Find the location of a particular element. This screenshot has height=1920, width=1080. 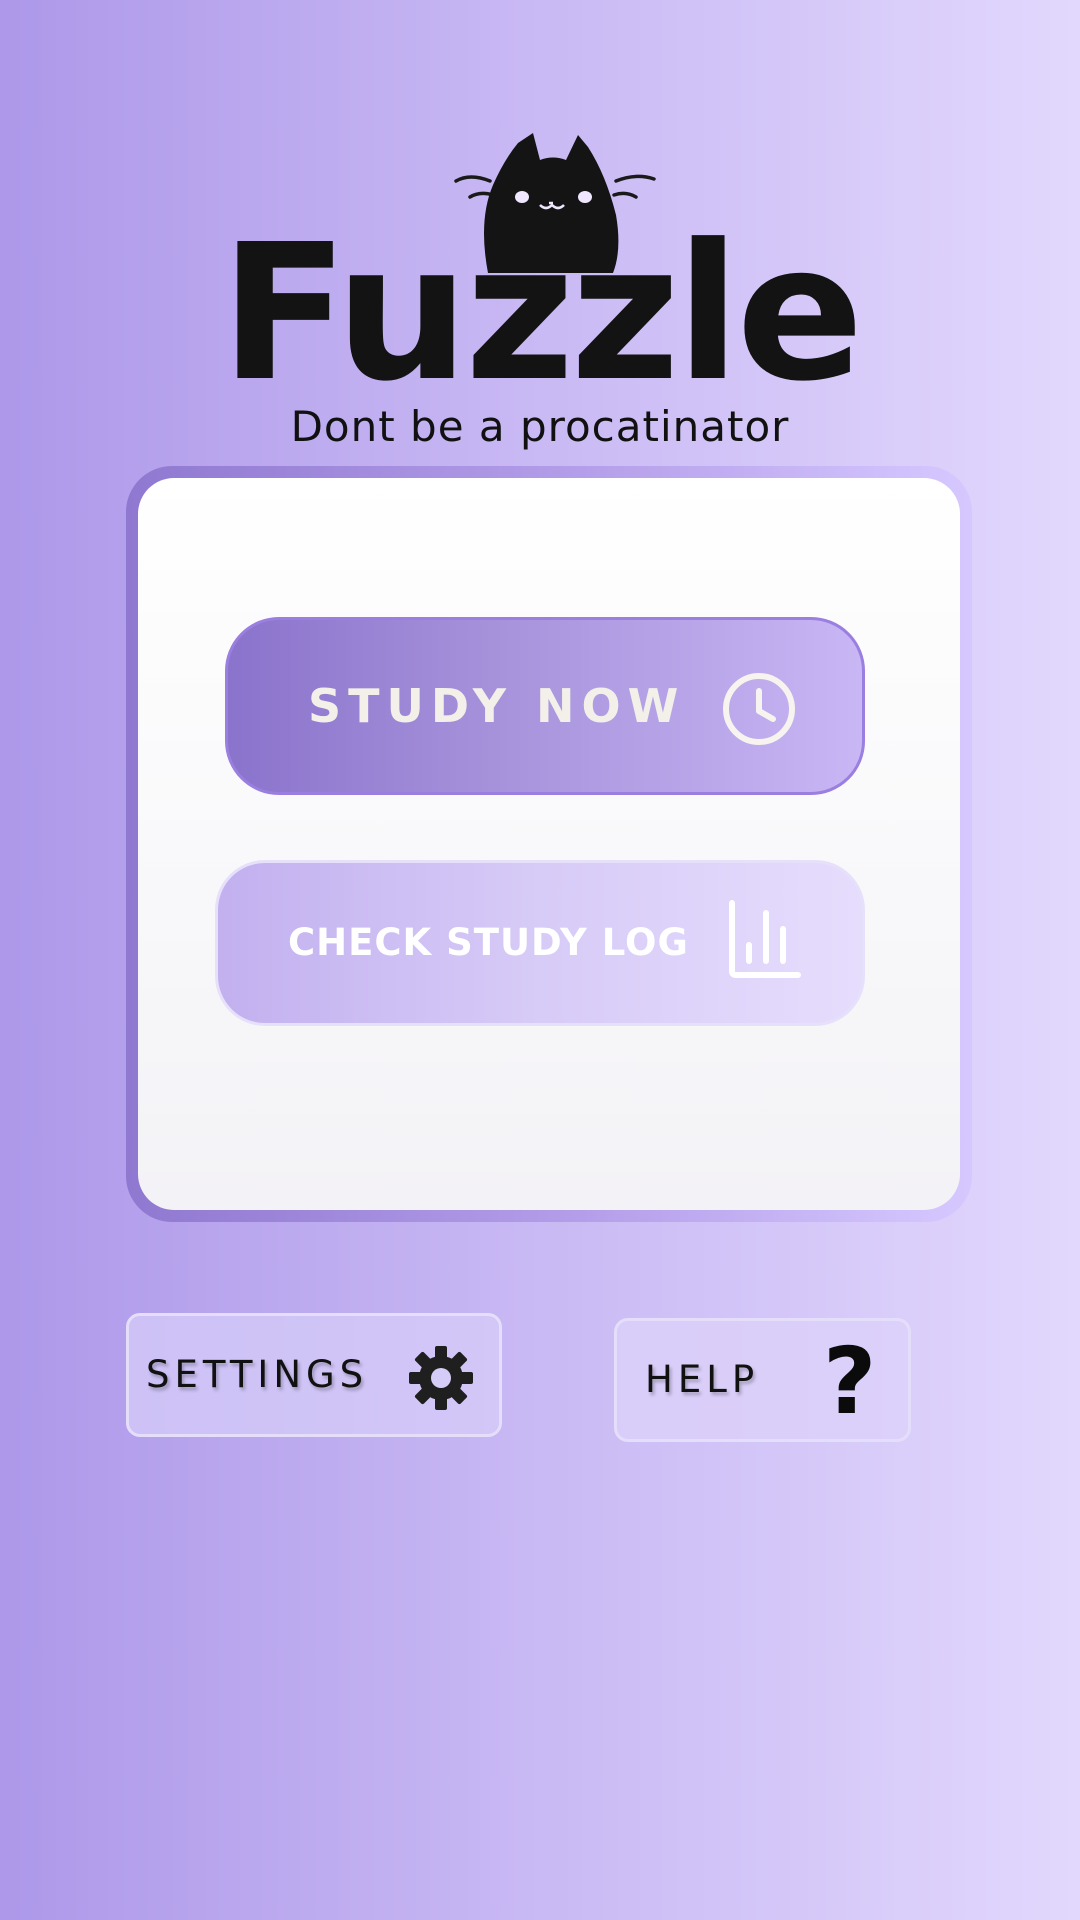

help-button: HELP ? is located at coordinates (762, 1380).